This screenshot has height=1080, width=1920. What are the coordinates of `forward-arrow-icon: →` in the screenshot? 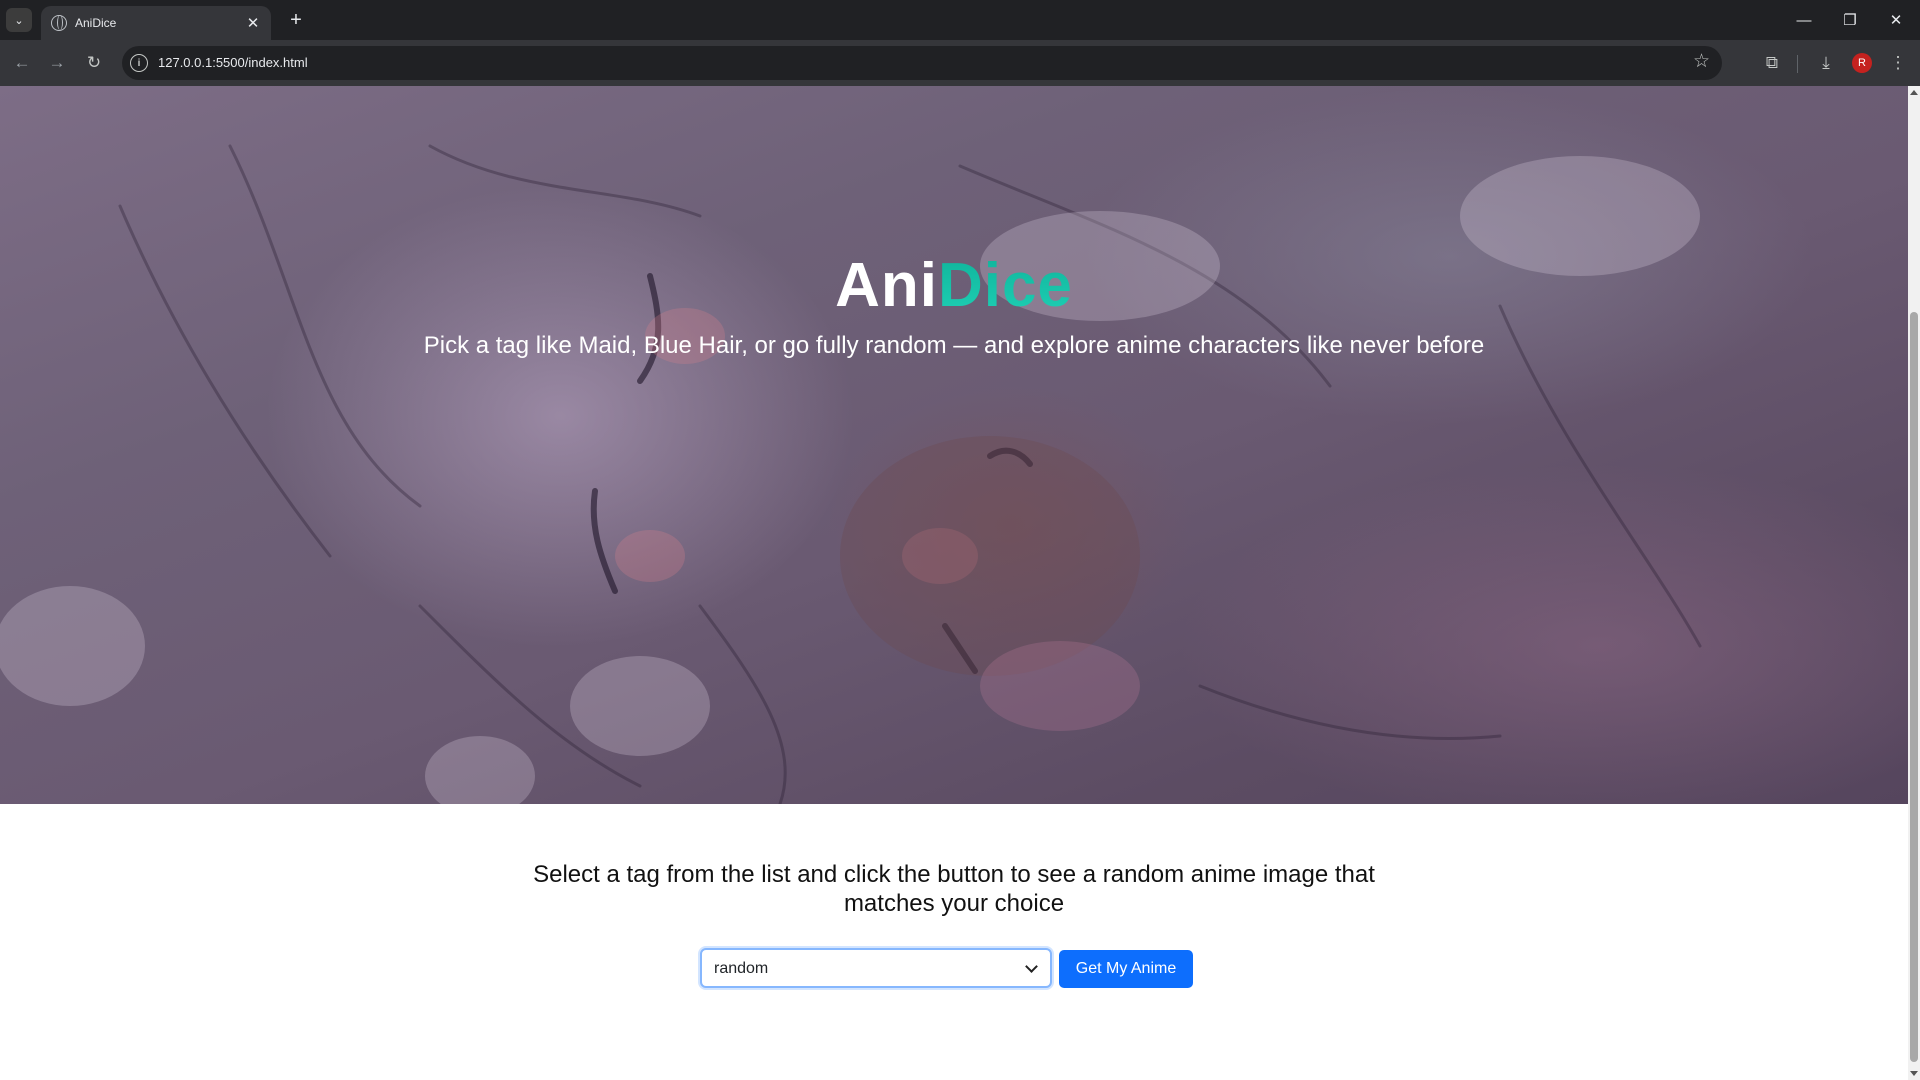 It's located at (57, 63).